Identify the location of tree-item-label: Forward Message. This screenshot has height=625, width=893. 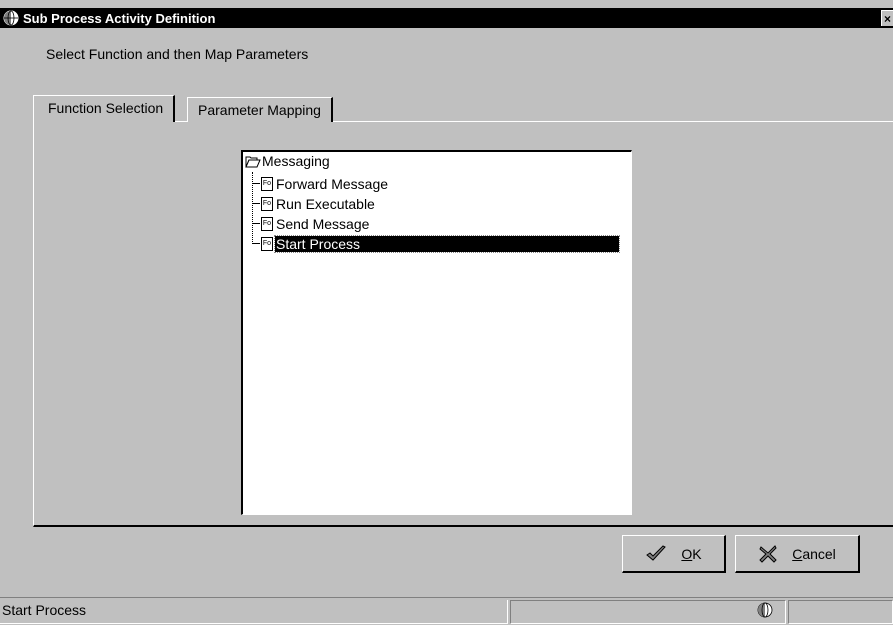
(332, 183).